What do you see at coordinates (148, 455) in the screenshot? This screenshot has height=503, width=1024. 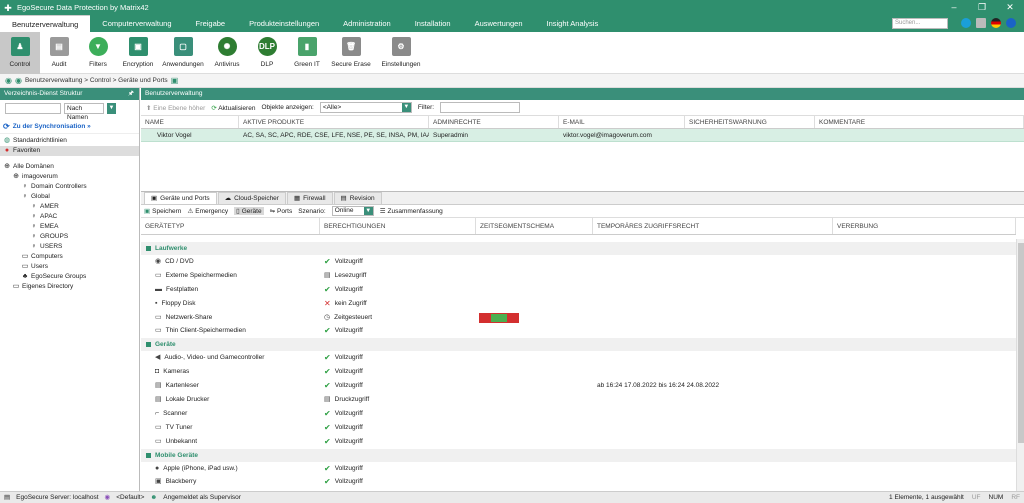 I see `collapse-icon` at bounding box center [148, 455].